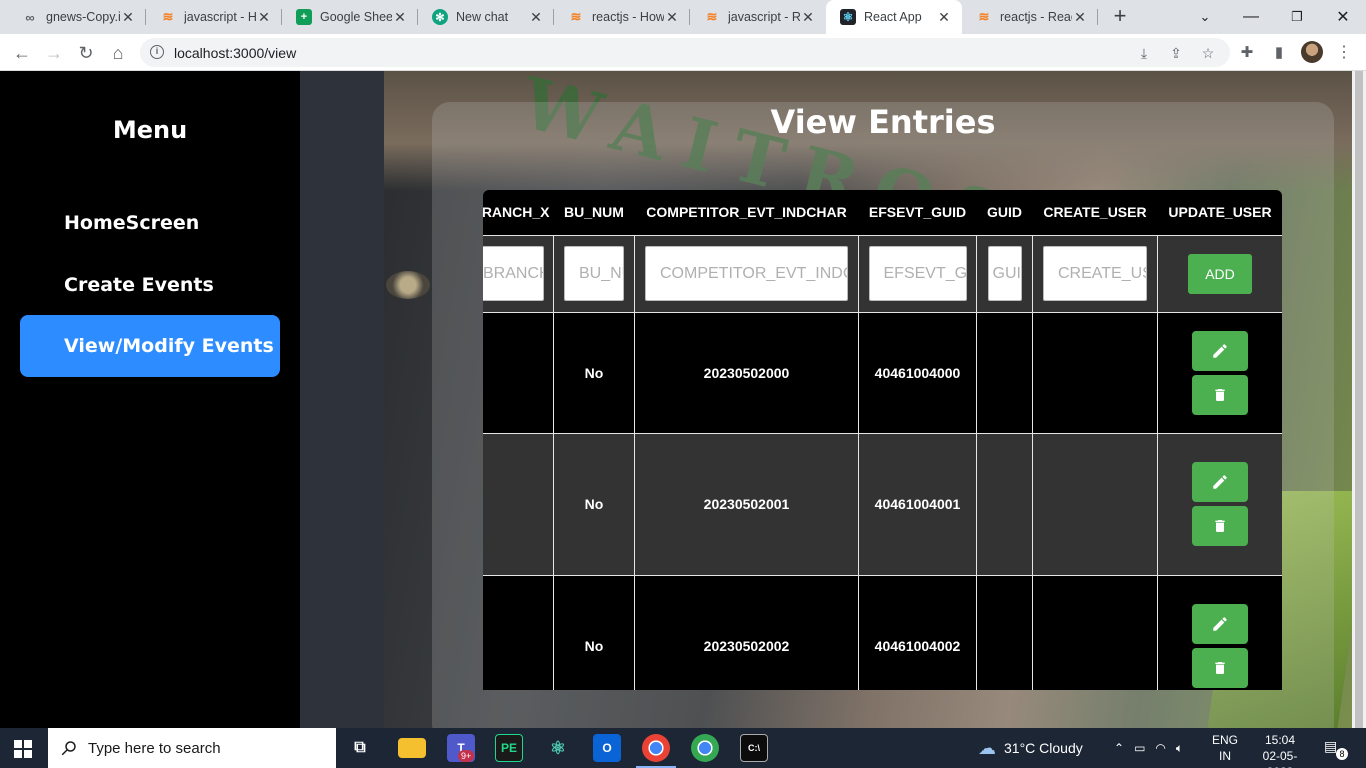 The image size is (1366, 768). What do you see at coordinates (509, 748) in the screenshot?
I see `pycharm-icon: PE` at bounding box center [509, 748].